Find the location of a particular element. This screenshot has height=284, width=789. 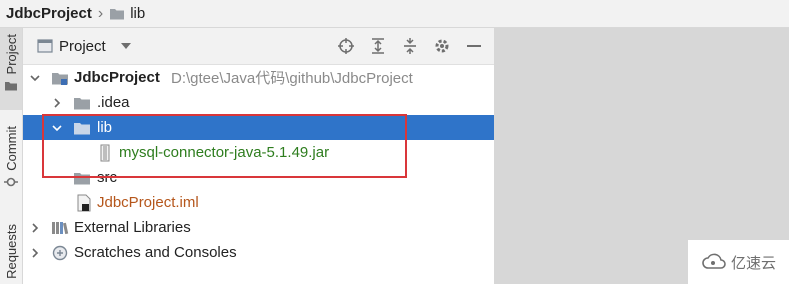

tree-row-idea: .idea is located at coordinates (258, 102).